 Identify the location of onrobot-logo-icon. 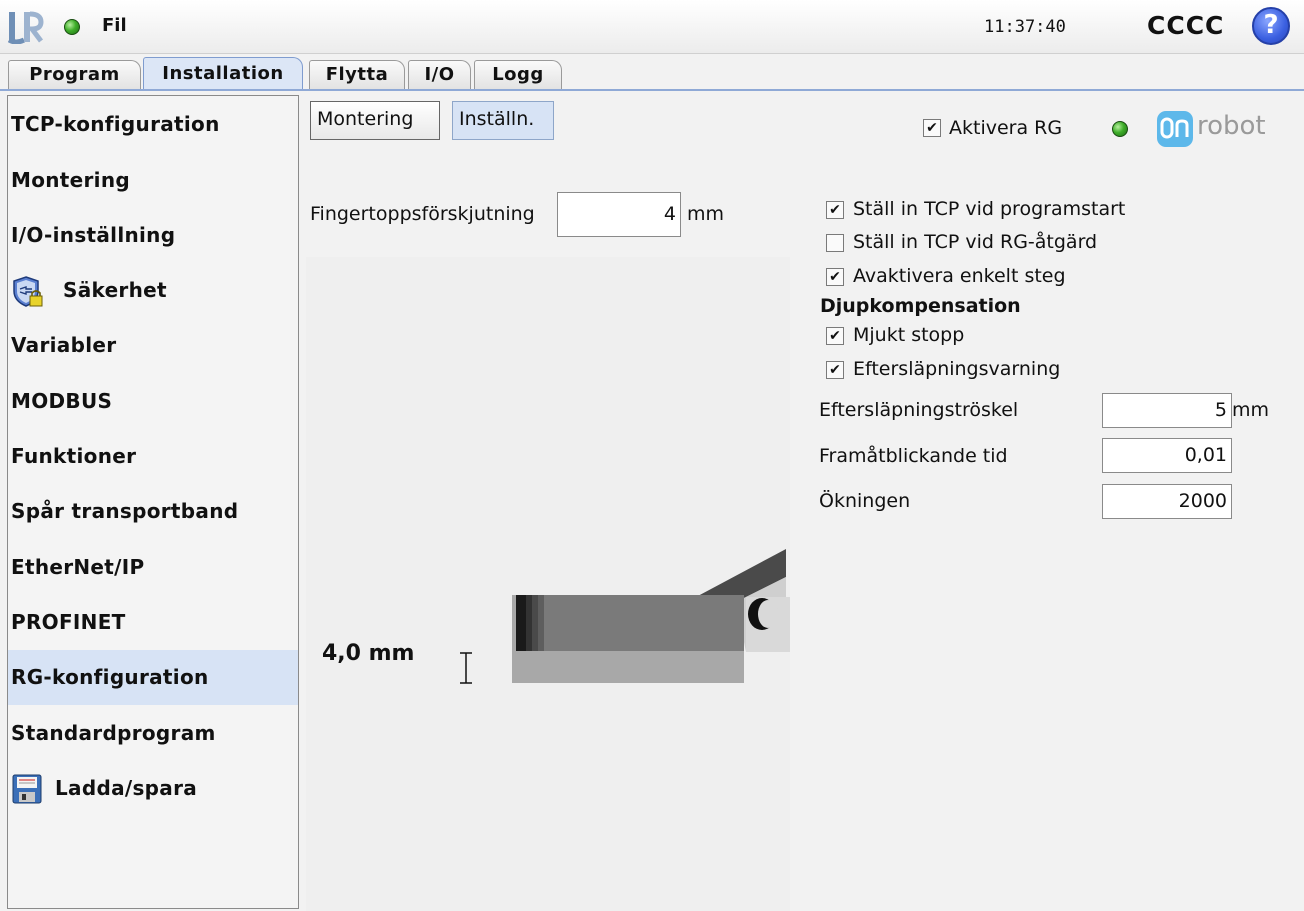
(1174, 128).